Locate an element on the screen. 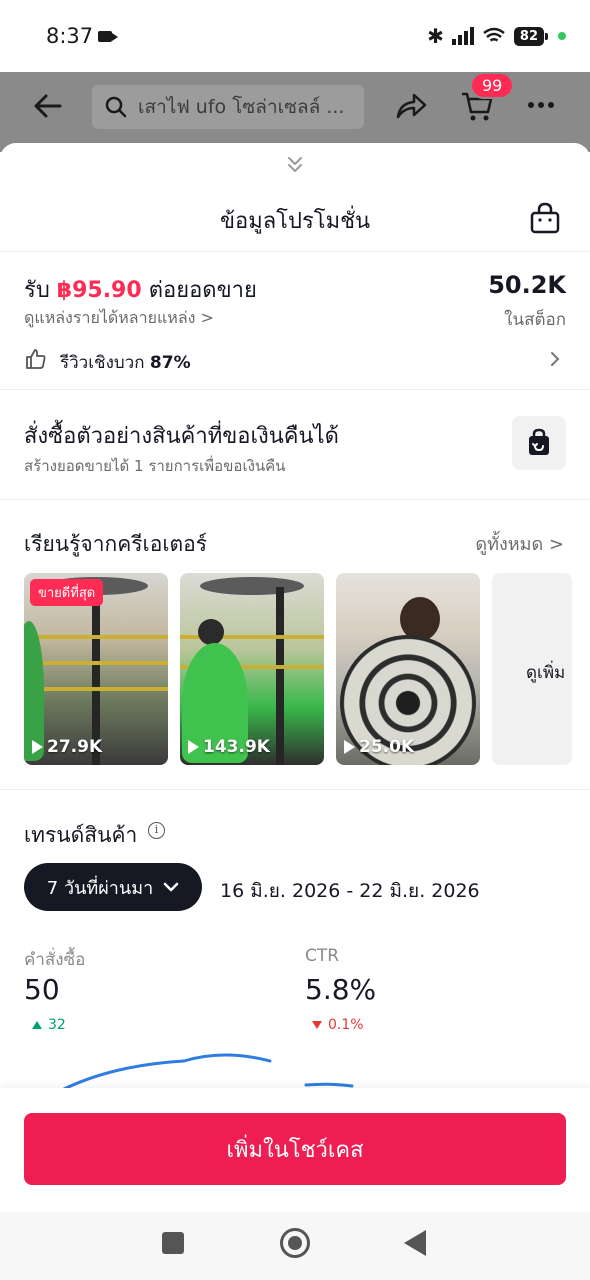  chevron-down-icon is located at coordinates (171, 887).